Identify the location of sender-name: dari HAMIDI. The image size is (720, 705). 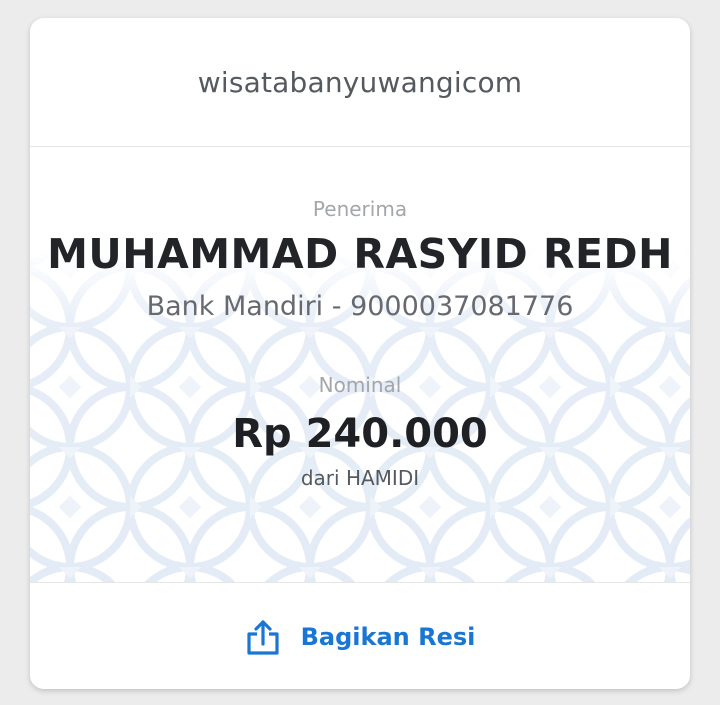
(360, 478).